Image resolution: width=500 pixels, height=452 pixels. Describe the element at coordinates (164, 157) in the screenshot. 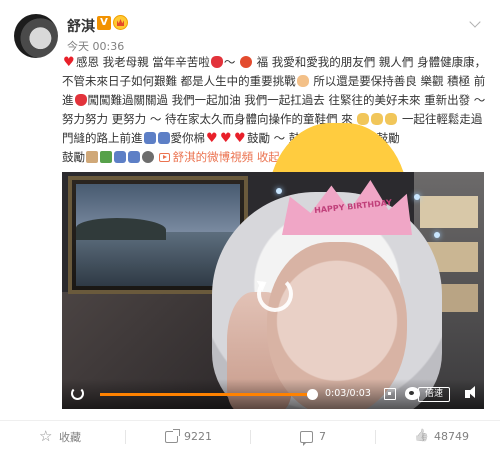

I see `video-link-icon` at that location.